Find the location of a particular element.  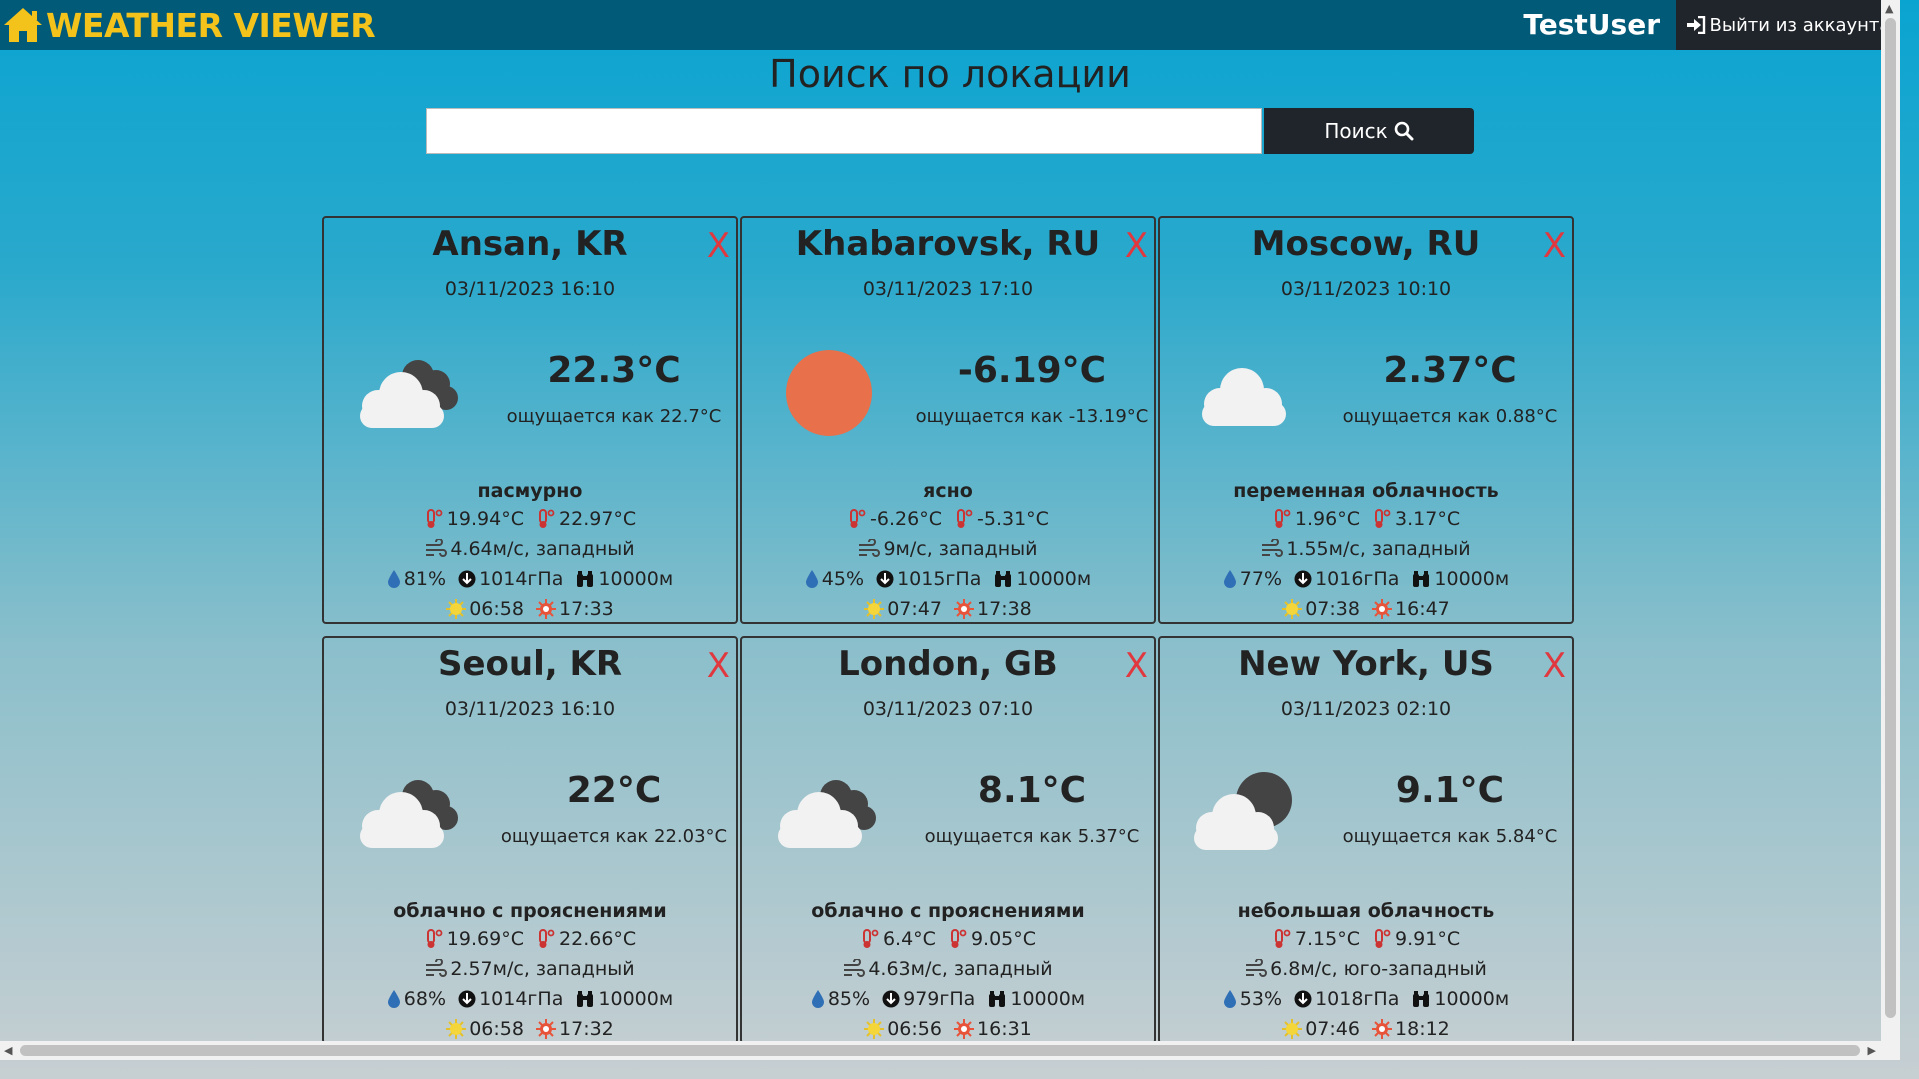

card-city: London, GB is located at coordinates (948, 664).